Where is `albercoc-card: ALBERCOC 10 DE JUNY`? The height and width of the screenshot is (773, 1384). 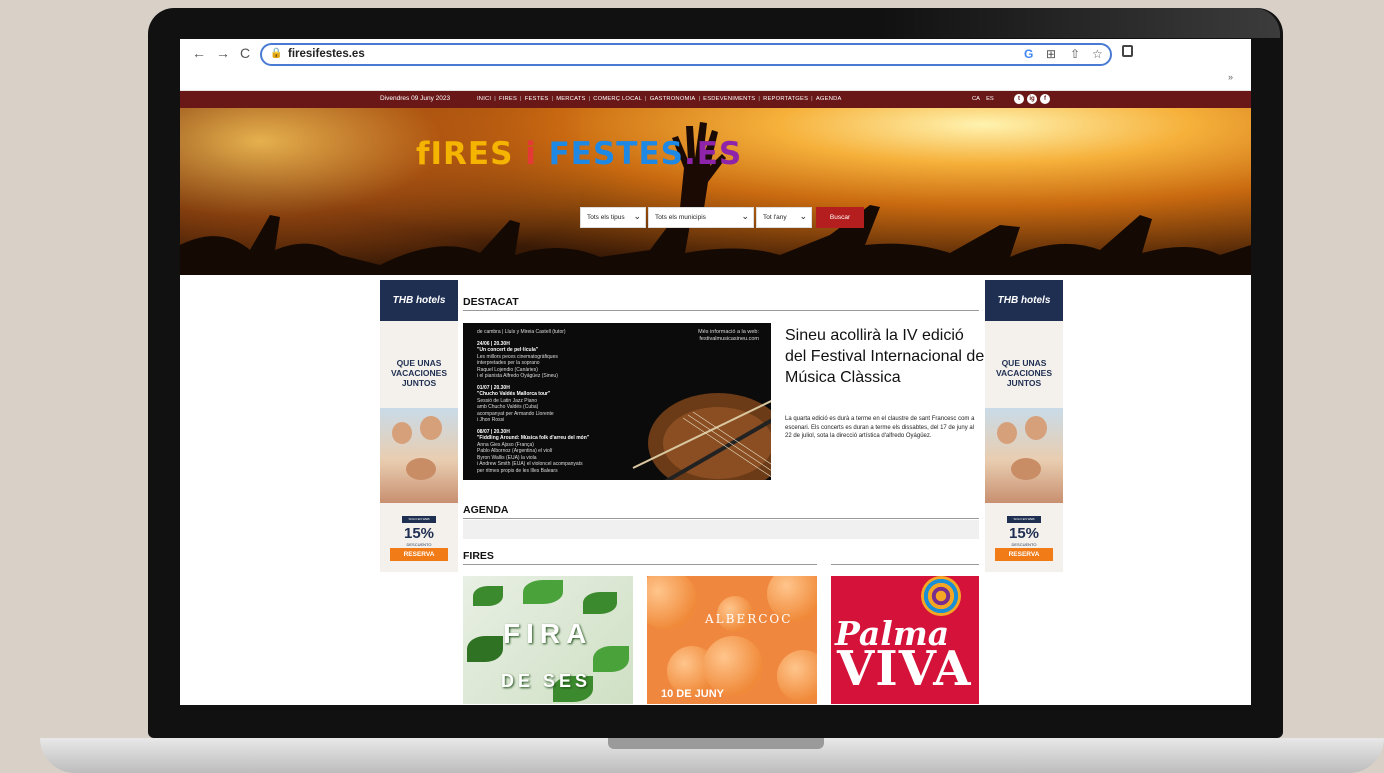
albercoc-card: ALBERCOC 10 DE JUNY is located at coordinates (732, 640).